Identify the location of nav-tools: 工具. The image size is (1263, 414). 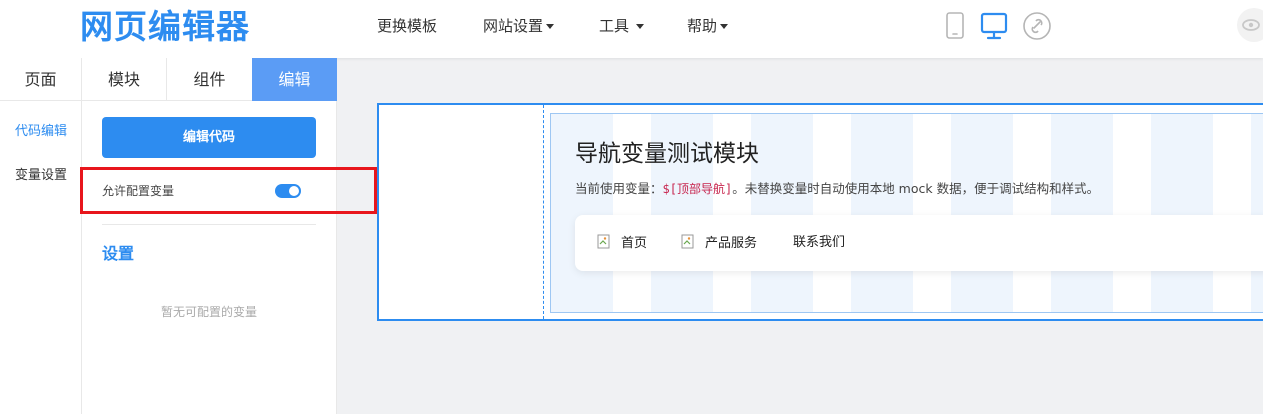
(622, 26).